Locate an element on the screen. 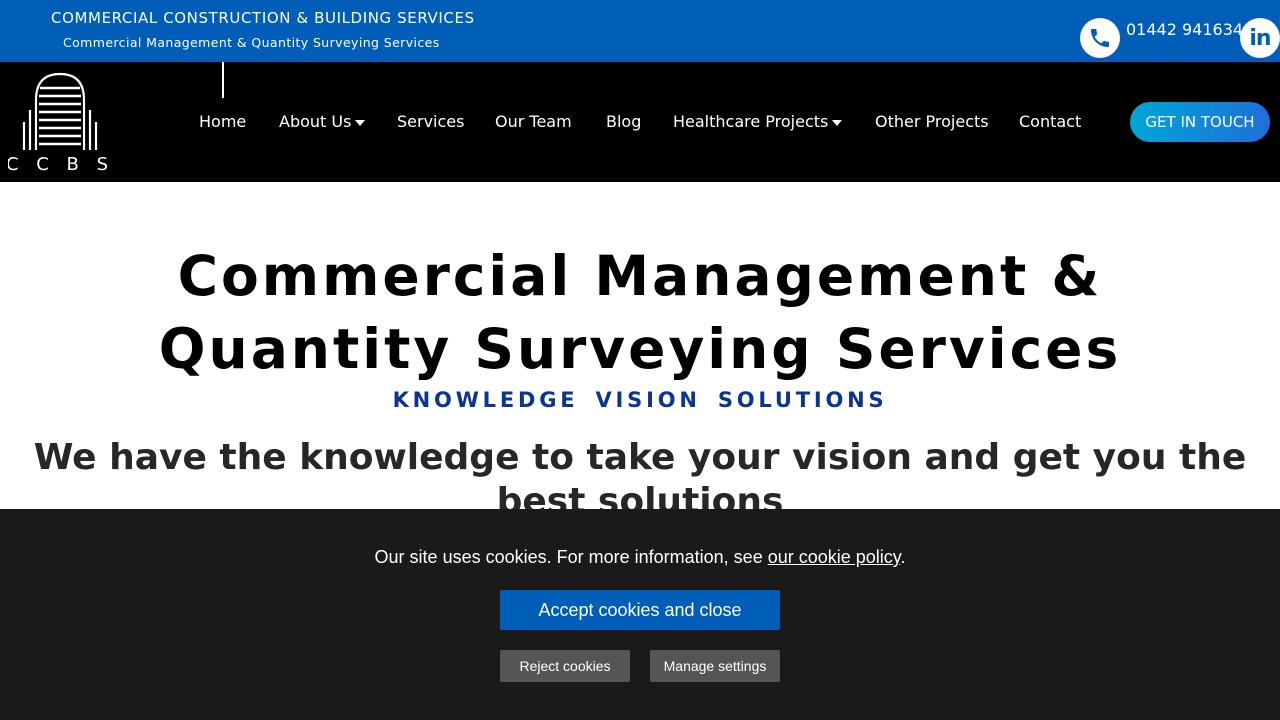 Image resolution: width=1280 pixels, height=720 pixels. hero-subtitle: KNOWLEDGE VISION SOLUTIONS is located at coordinates (640, 400).